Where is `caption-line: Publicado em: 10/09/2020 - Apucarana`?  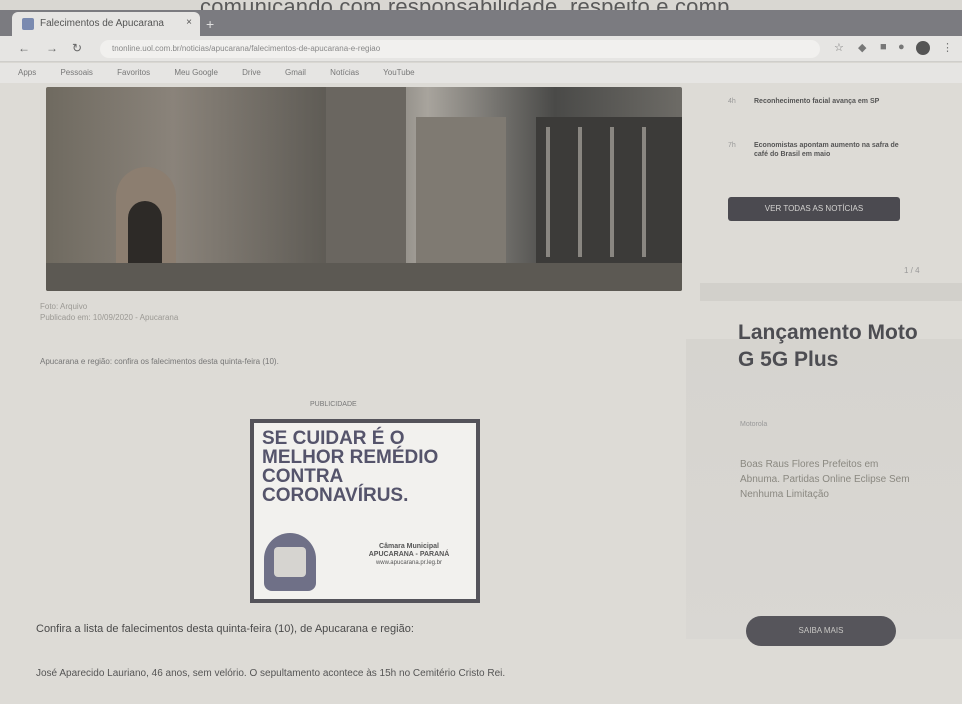 caption-line: Publicado em: 10/09/2020 - Apucarana is located at coordinates (109, 317).